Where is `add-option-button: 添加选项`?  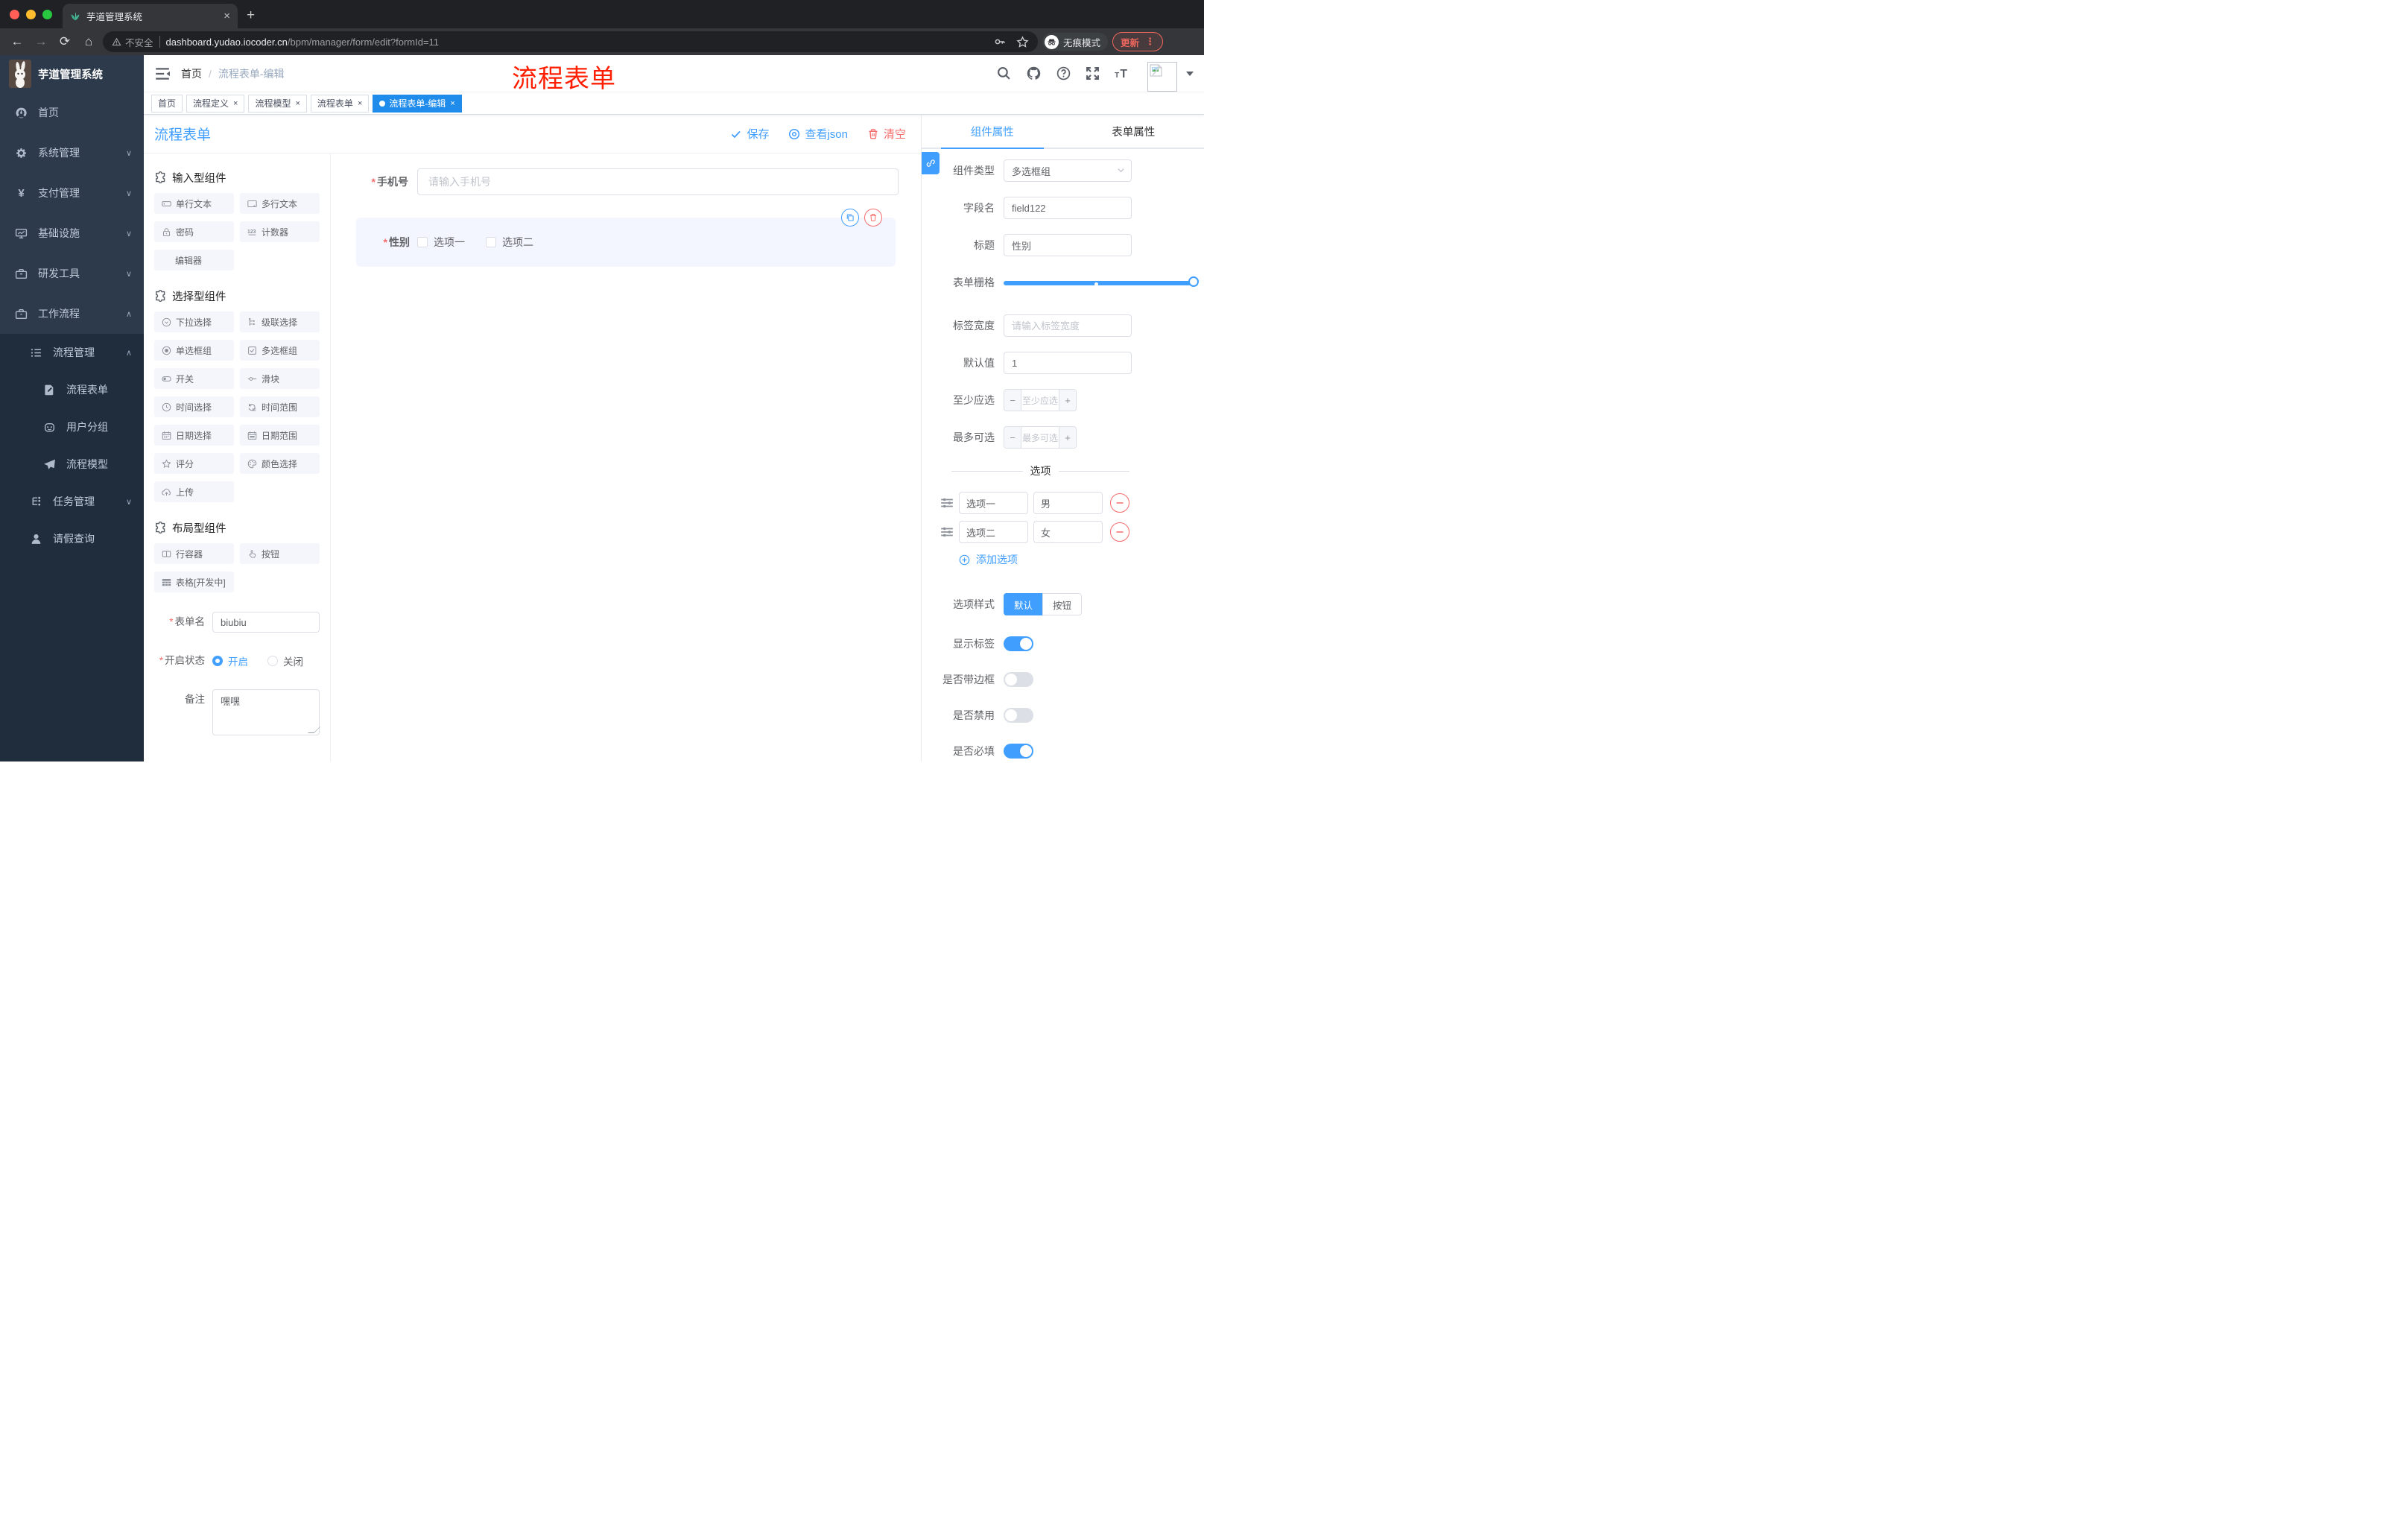
add-option-button: 添加选项 is located at coordinates (1081, 560).